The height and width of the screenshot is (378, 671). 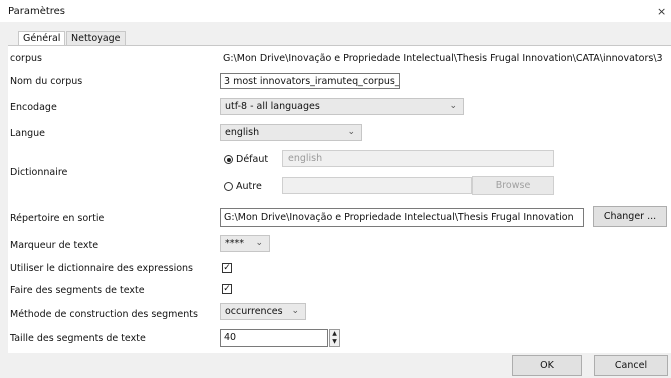 What do you see at coordinates (252, 159) in the screenshot?
I see `default-radio-label: Défaut` at bounding box center [252, 159].